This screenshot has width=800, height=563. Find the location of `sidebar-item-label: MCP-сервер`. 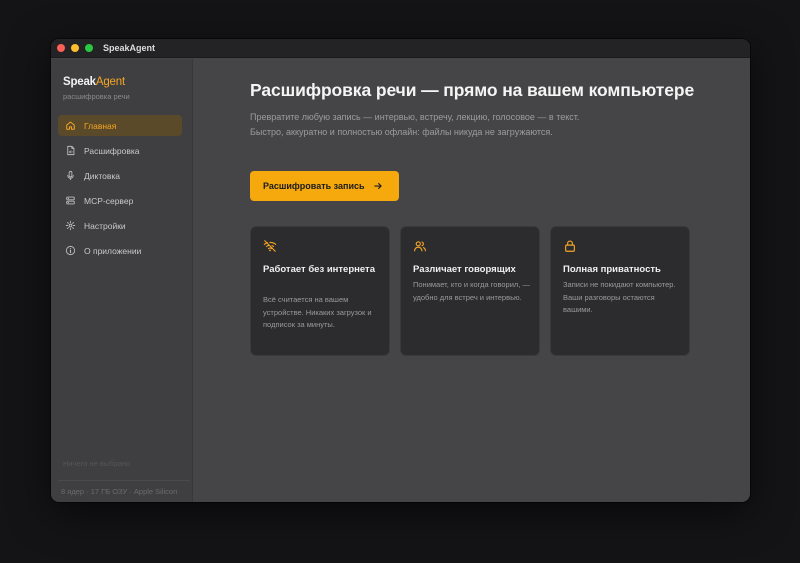

sidebar-item-label: MCP-сервер is located at coordinates (109, 200).